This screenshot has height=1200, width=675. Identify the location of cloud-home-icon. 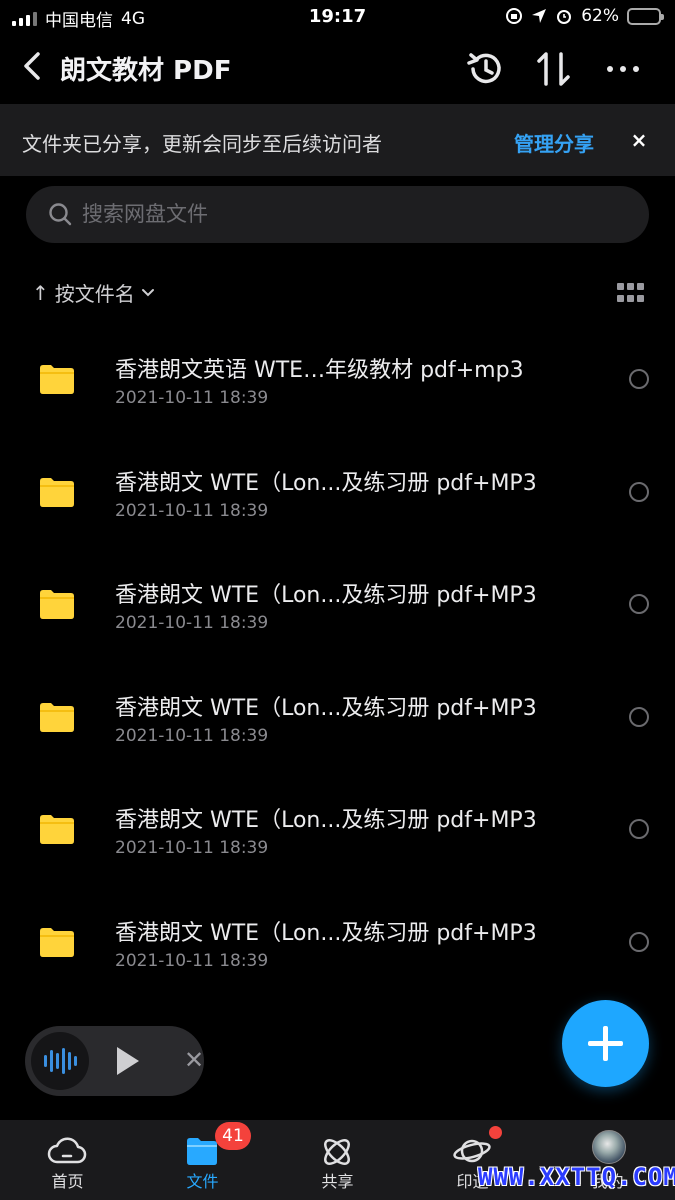
(67, 1150).